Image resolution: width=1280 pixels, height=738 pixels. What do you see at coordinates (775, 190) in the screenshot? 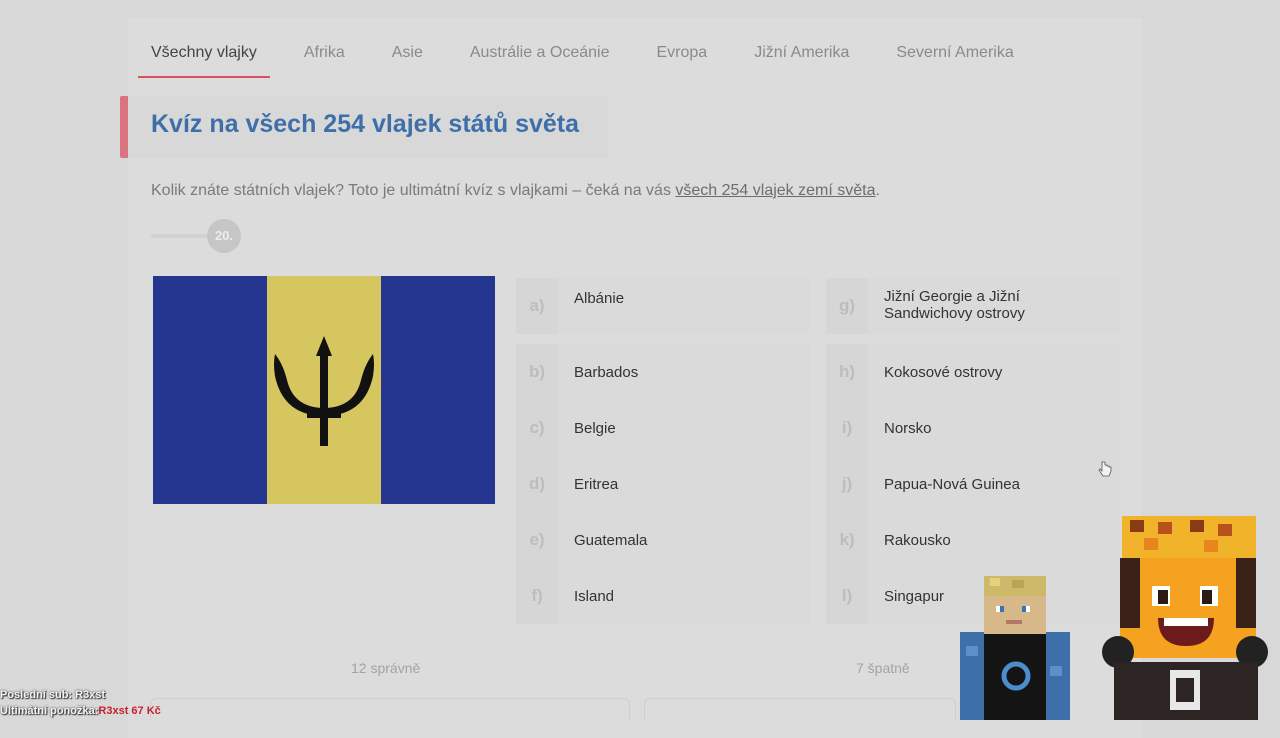
I see `all-flags-link: všech 254 vlajek zemí světa` at bounding box center [775, 190].